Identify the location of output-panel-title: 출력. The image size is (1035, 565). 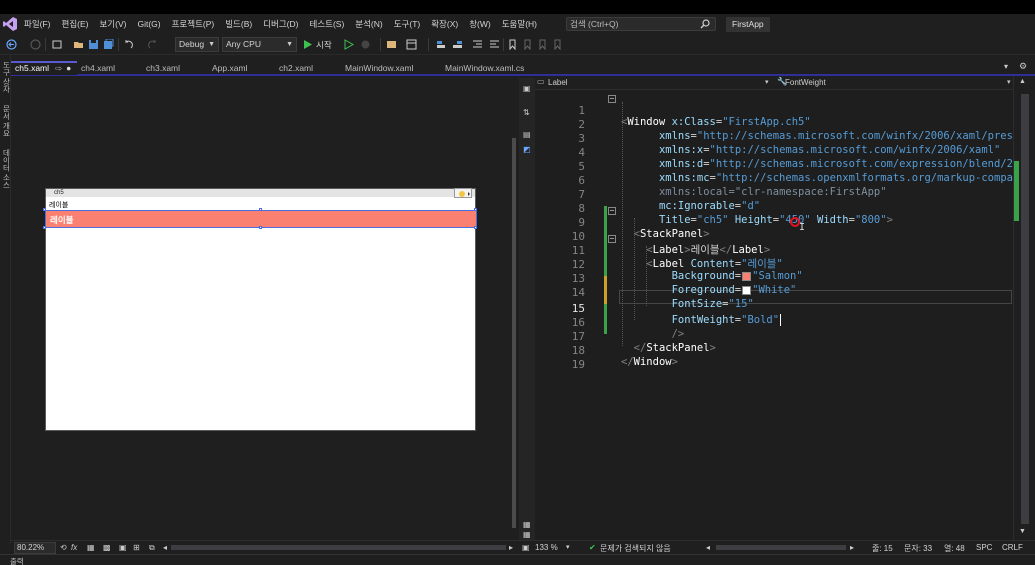
(17, 560).